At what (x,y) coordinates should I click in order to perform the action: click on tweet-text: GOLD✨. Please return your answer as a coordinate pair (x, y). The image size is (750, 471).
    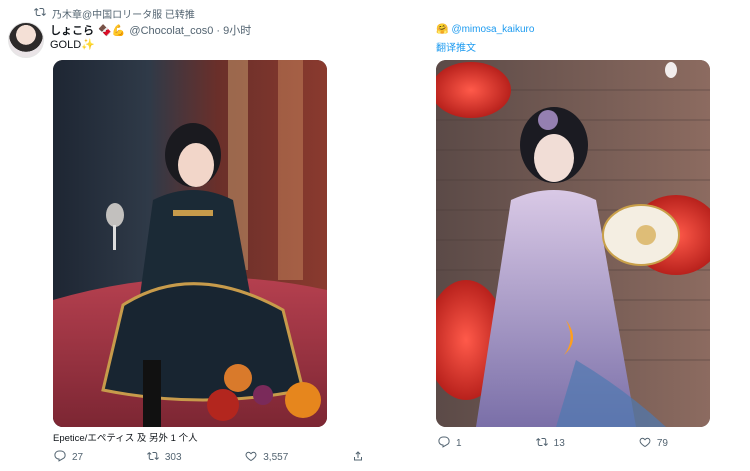
    Looking at the image, I should click on (72, 45).